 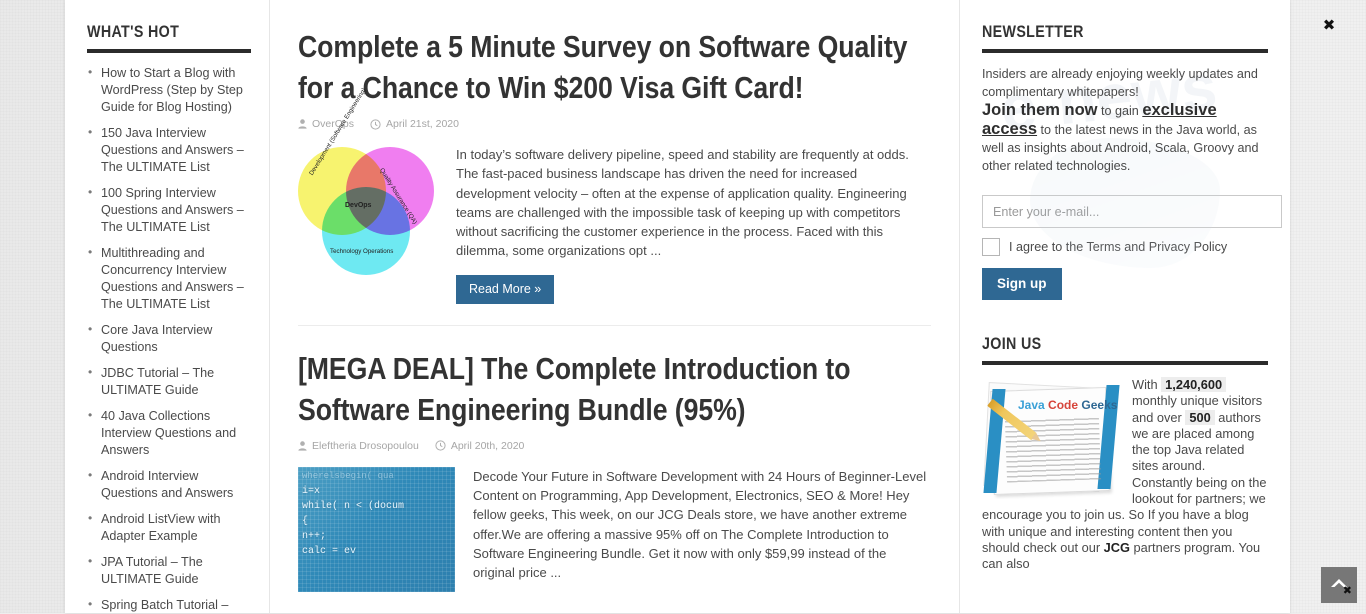 What do you see at coordinates (169, 51) in the screenshot?
I see `whats-hot-rule` at bounding box center [169, 51].